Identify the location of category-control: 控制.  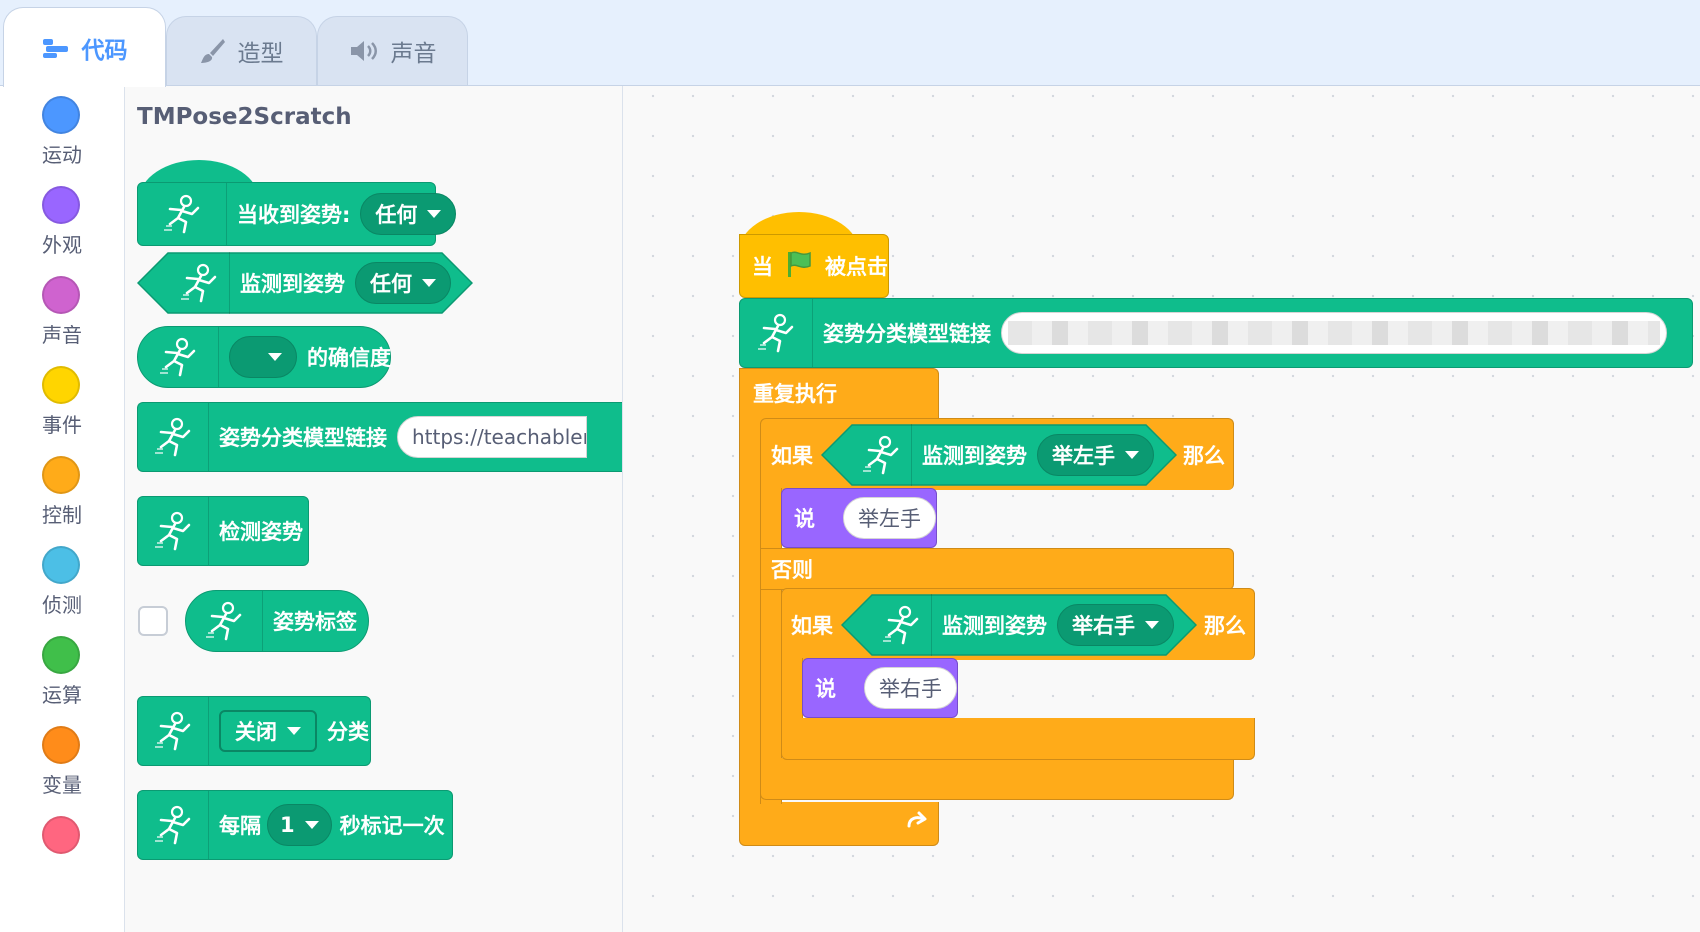
(62, 492).